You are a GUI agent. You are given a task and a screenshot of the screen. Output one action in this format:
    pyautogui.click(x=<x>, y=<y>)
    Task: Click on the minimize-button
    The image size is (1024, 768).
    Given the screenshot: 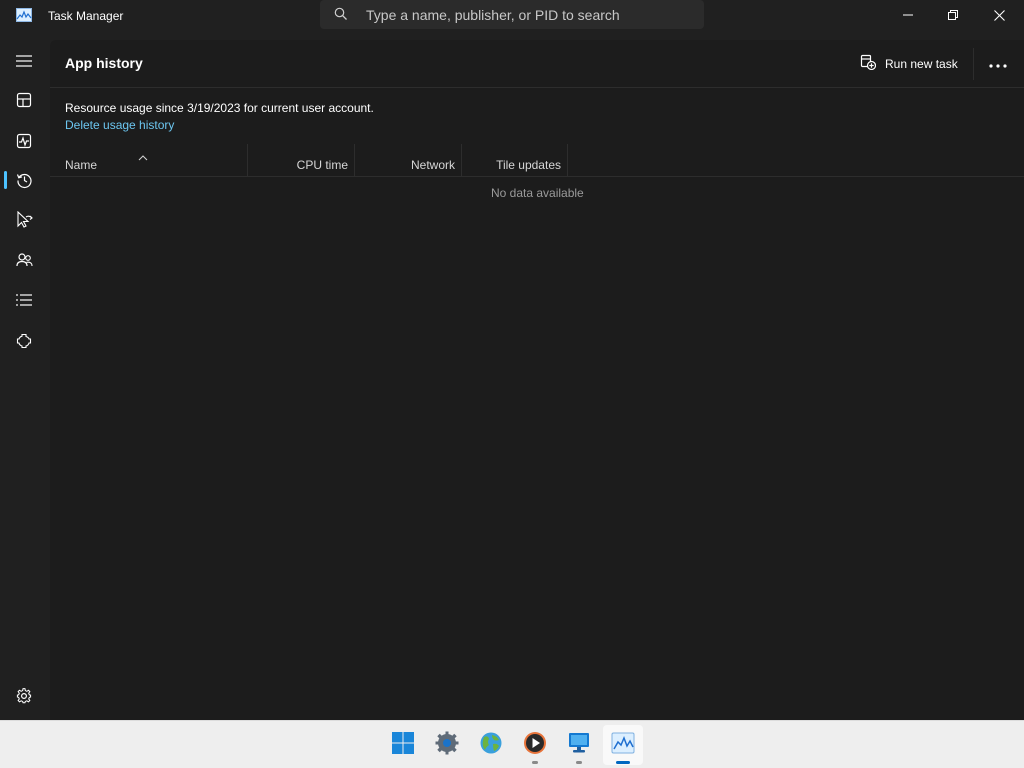 What is the action you would take?
    pyautogui.click(x=908, y=15)
    